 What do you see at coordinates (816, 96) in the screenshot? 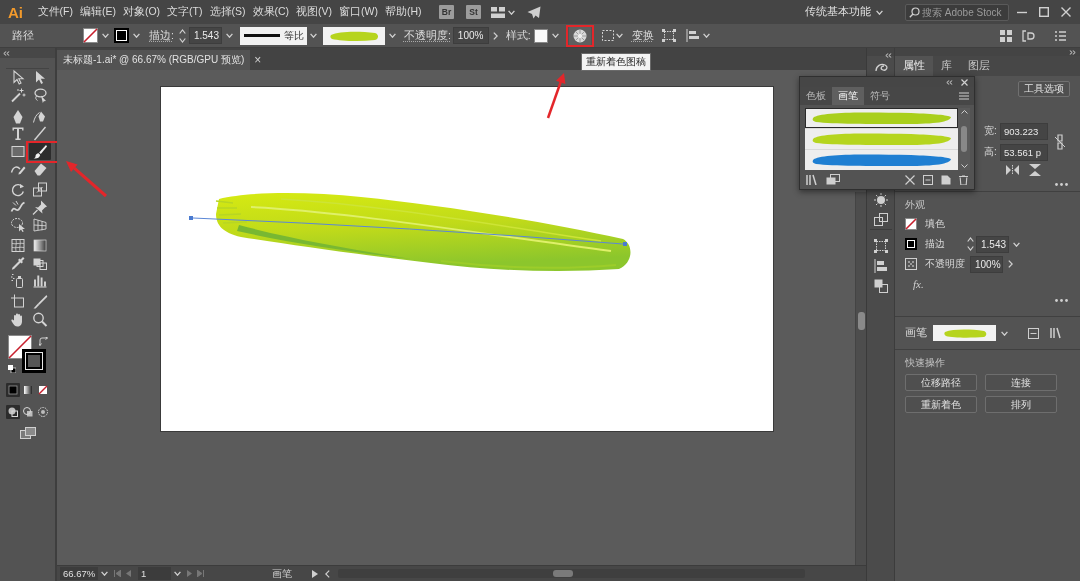
I see `panel-tab: 色板` at bounding box center [816, 96].